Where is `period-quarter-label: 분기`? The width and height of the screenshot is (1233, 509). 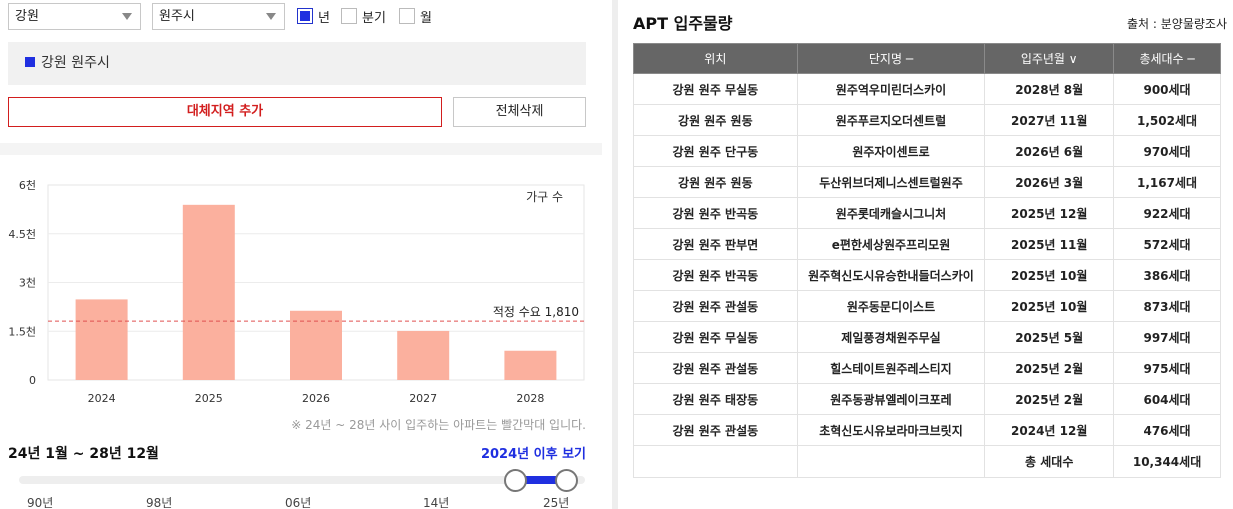
period-quarter-label: 분기 is located at coordinates (374, 18).